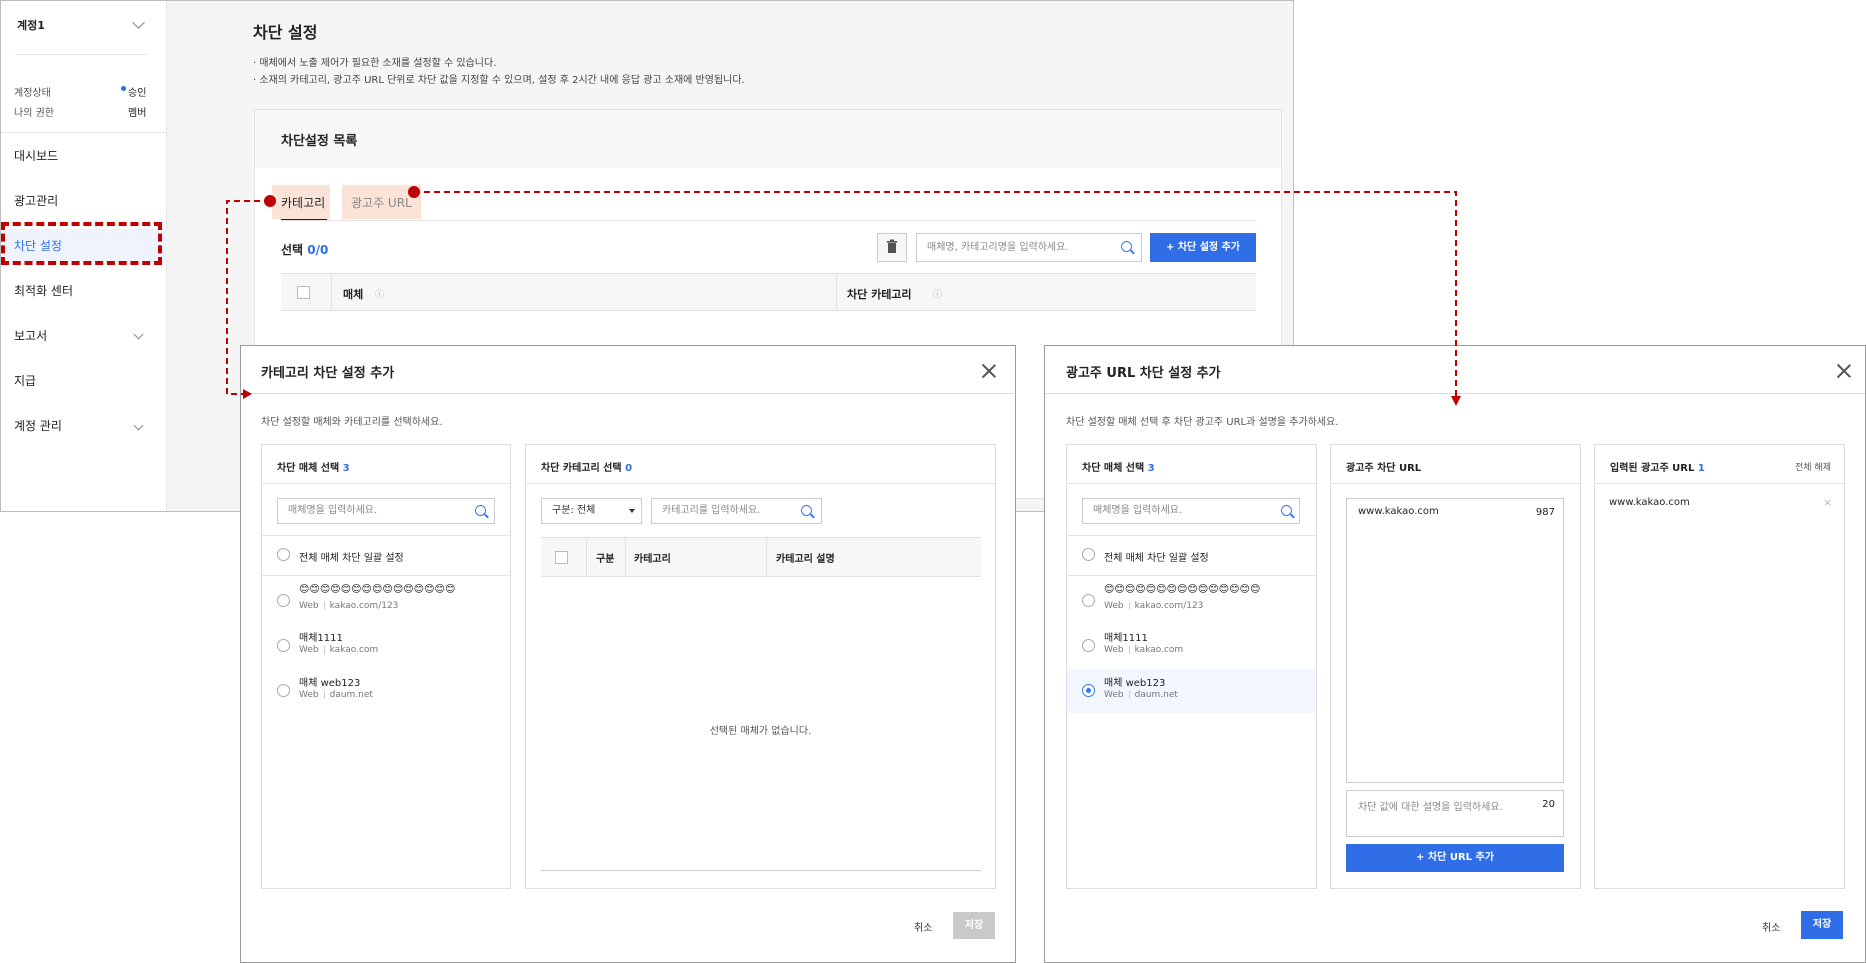  I want to click on annotation-arrow-category, so click(248, 297).